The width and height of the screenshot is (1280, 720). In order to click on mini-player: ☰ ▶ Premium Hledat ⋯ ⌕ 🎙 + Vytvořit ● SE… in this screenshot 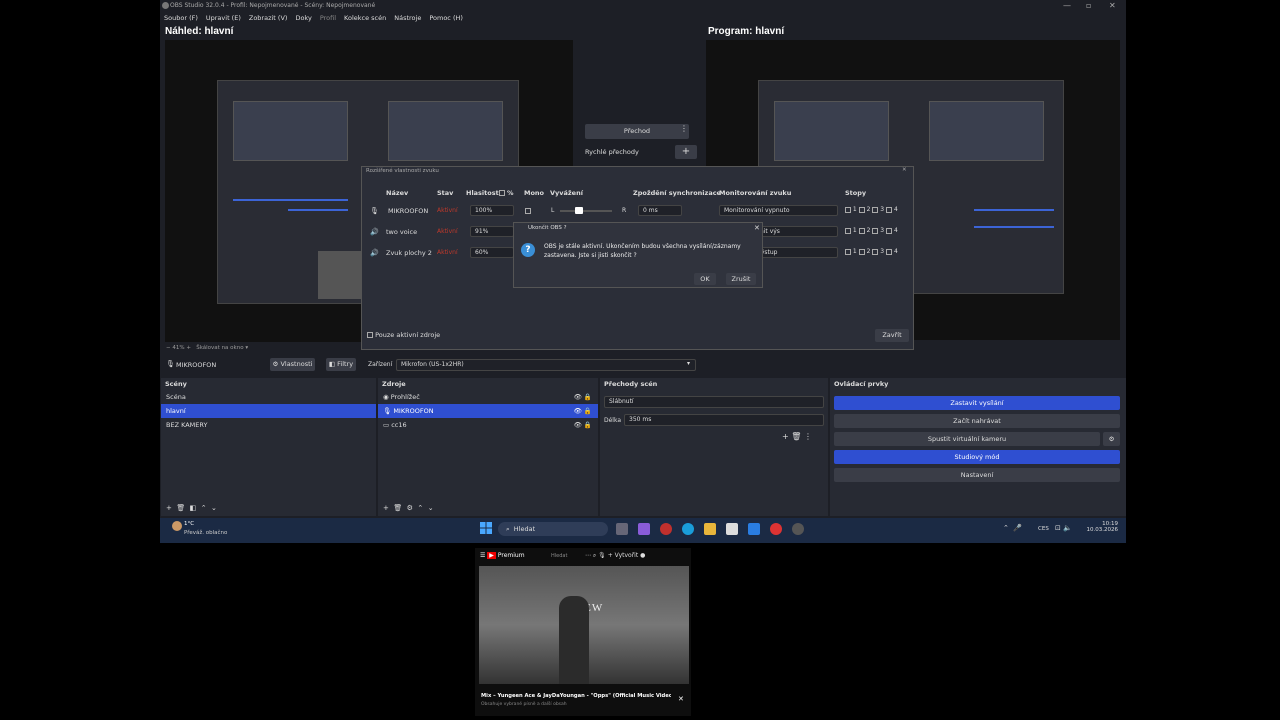, I will do `click(583, 632)`.